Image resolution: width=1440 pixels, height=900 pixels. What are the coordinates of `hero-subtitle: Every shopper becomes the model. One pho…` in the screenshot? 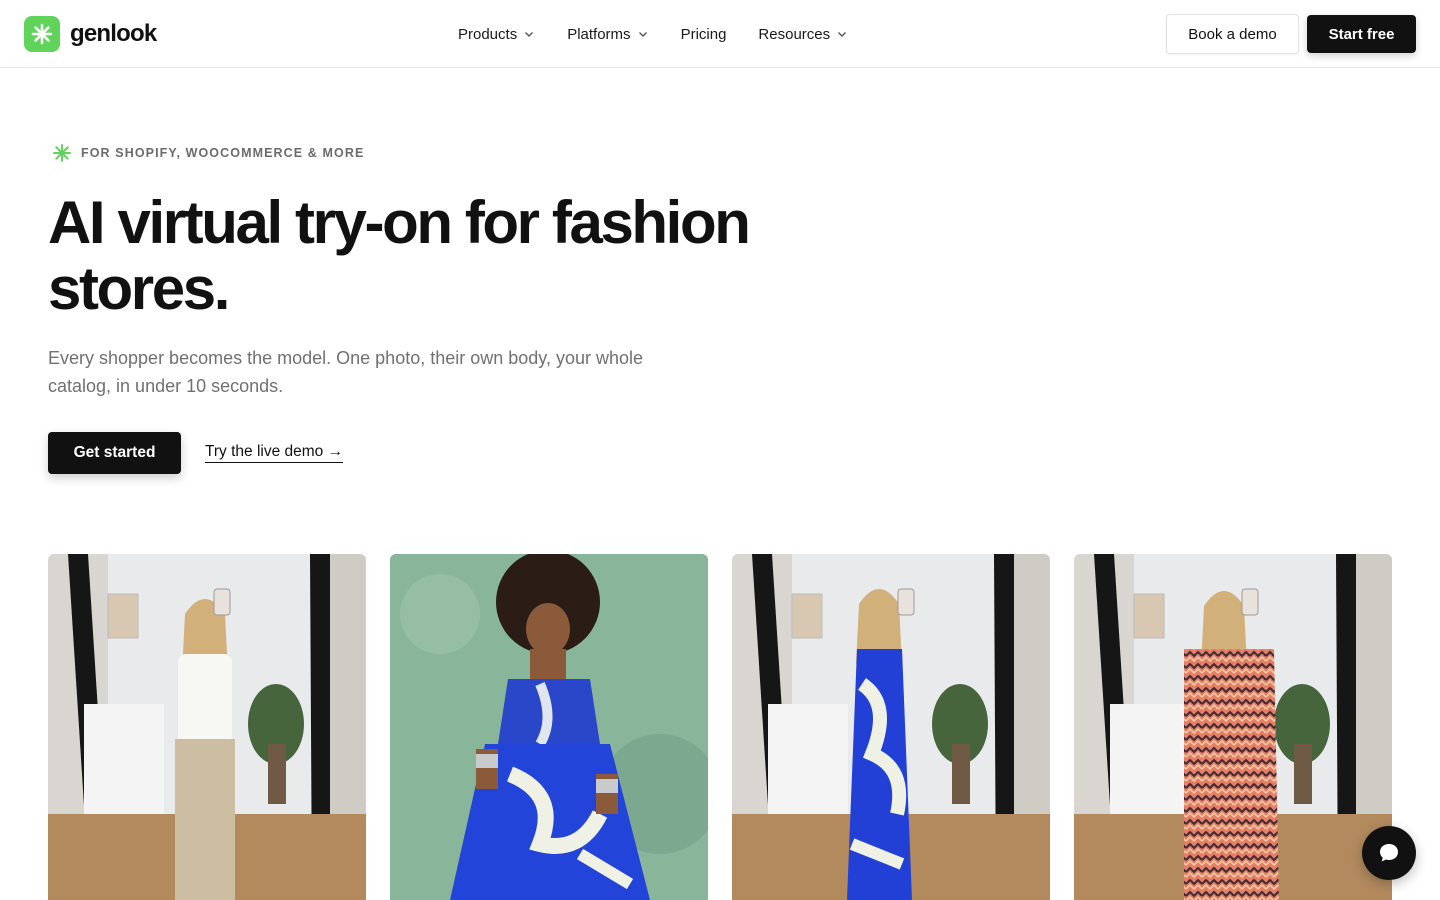 It's located at (346, 372).